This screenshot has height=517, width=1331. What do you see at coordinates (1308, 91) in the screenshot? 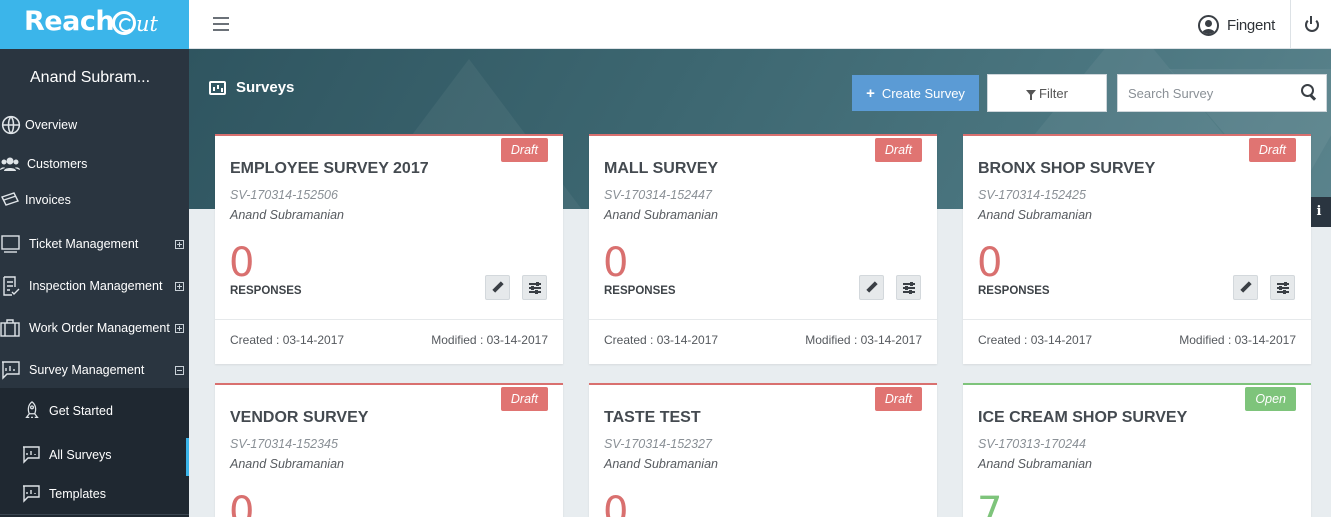
I see `search-icon` at bounding box center [1308, 91].